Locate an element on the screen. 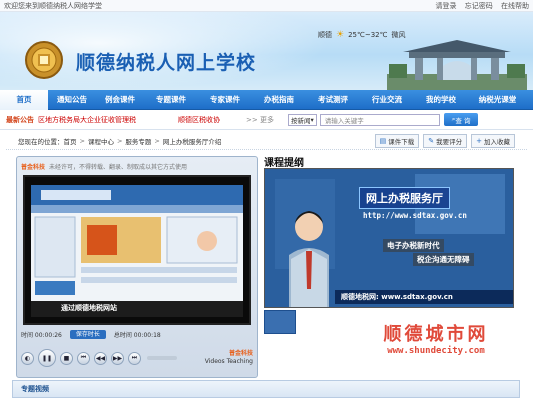 This screenshot has width=533, height=400. nav-home: 首页 is located at coordinates (24, 99).